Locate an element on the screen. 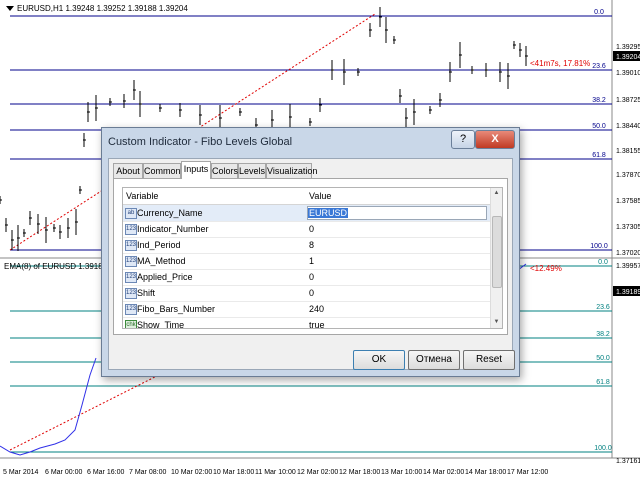 This screenshot has width=640, height=480. tab-visualization: Visualization is located at coordinates (291, 171).